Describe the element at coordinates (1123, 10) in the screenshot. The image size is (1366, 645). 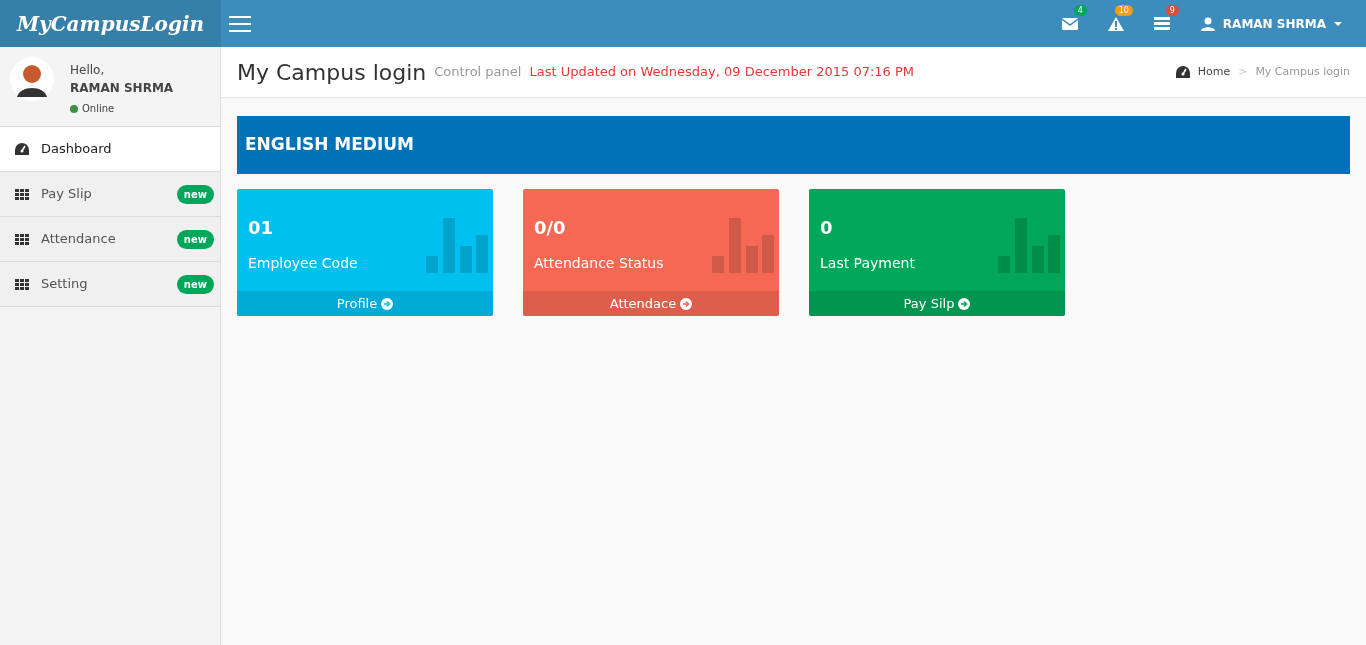
I see `notification-count: 10` at that location.